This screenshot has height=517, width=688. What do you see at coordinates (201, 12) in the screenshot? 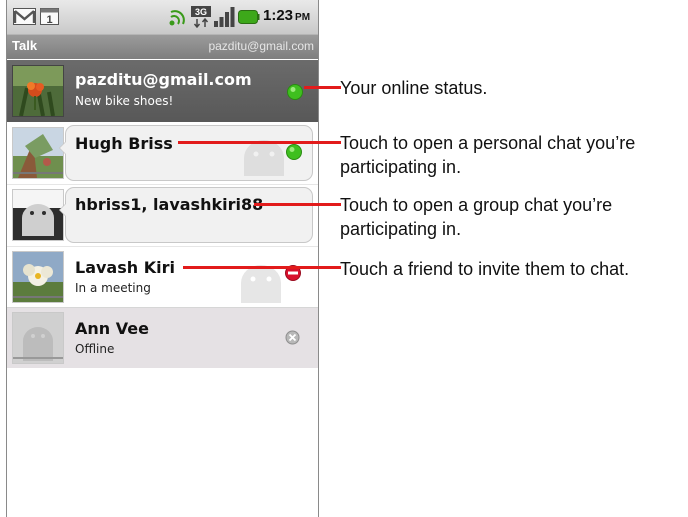
I see `svg-text: 3G` at bounding box center [201, 12].